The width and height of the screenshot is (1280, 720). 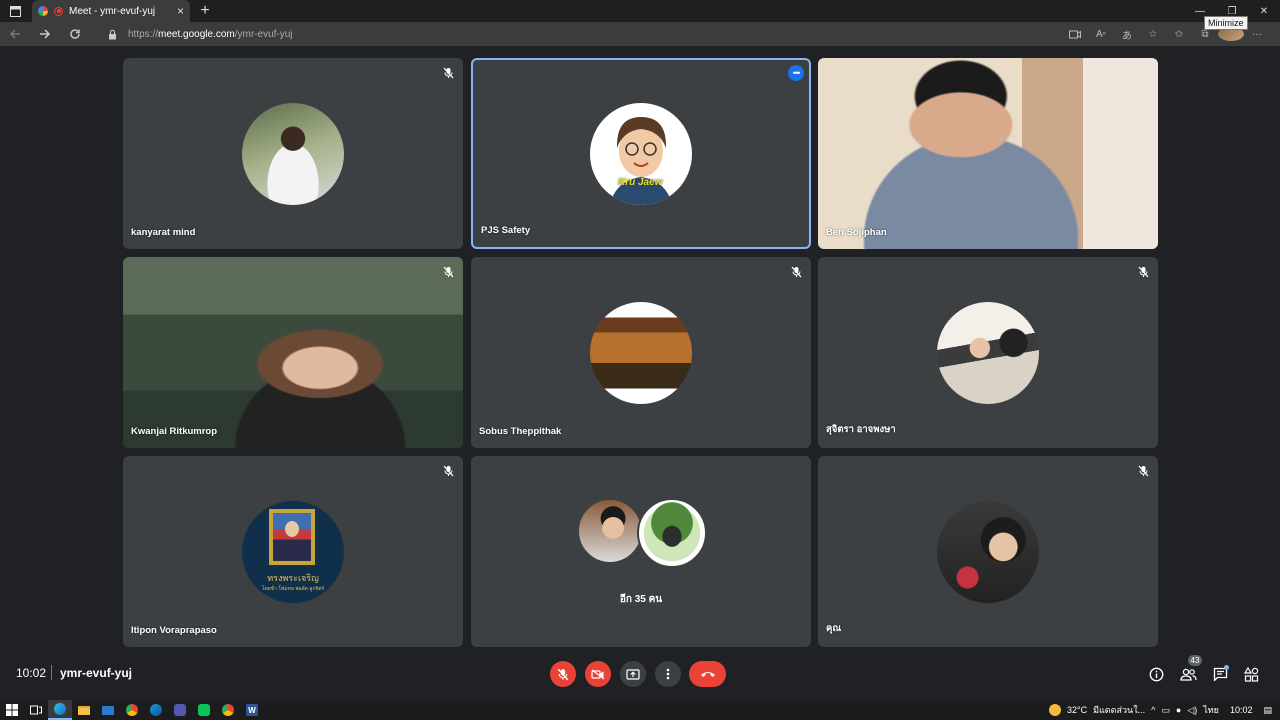 I want to click on self-tile: คุณ, so click(x=988, y=551).